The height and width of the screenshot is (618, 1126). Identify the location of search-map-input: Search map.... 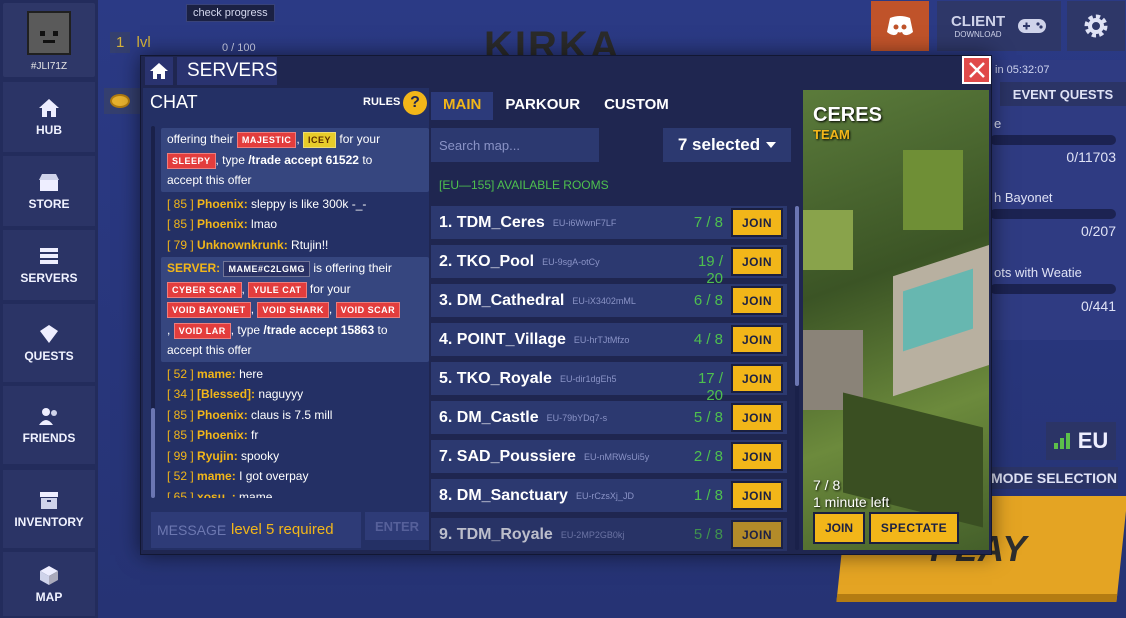
(515, 145).